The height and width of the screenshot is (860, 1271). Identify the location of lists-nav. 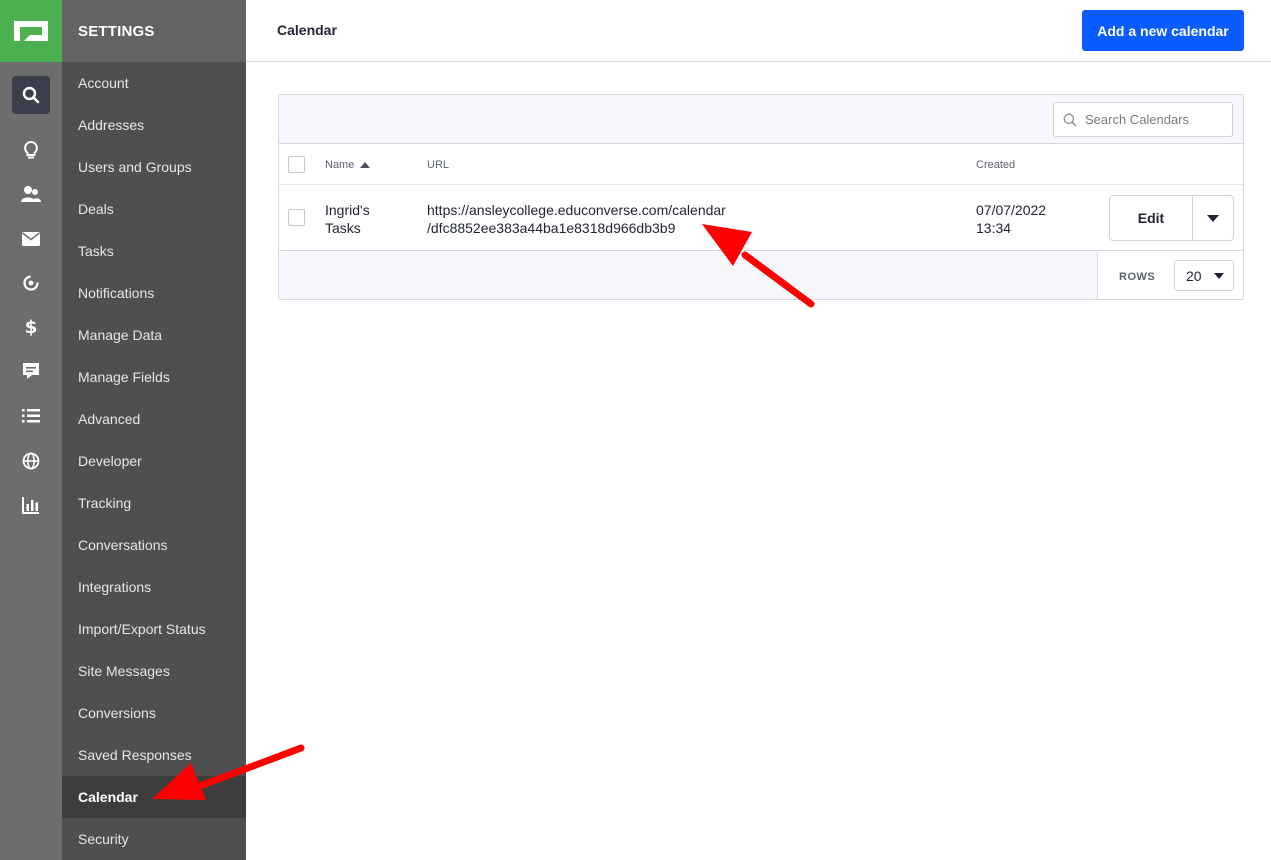
(31, 416).